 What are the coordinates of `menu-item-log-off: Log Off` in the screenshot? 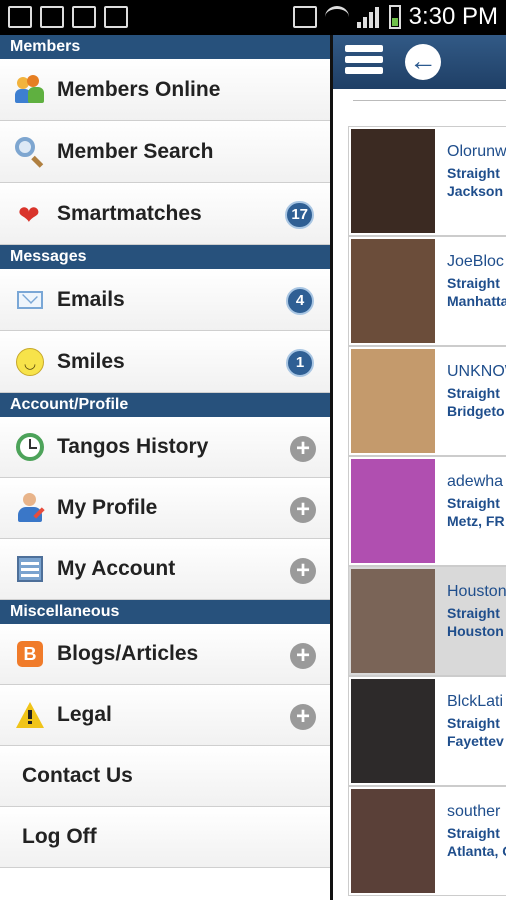 It's located at (165, 837).